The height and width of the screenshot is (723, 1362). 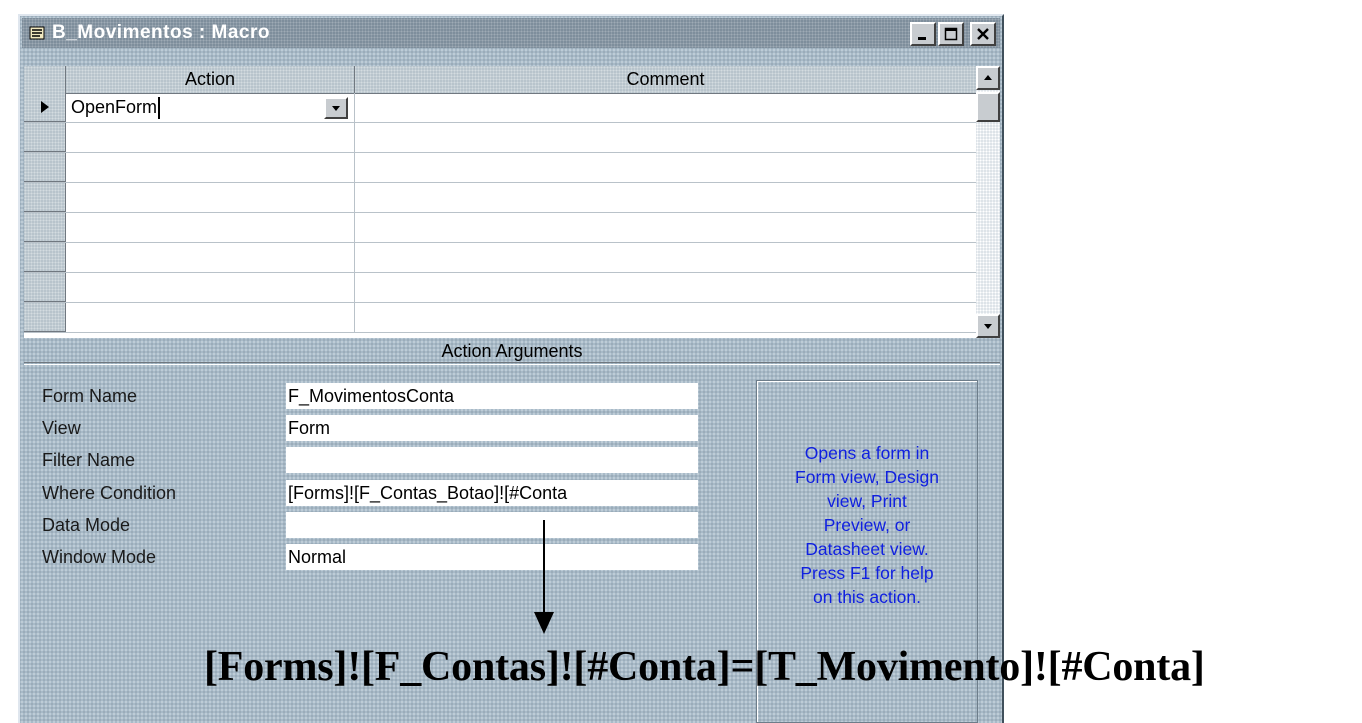 I want to click on window-mode-field: Normal, so click(x=492, y=557).